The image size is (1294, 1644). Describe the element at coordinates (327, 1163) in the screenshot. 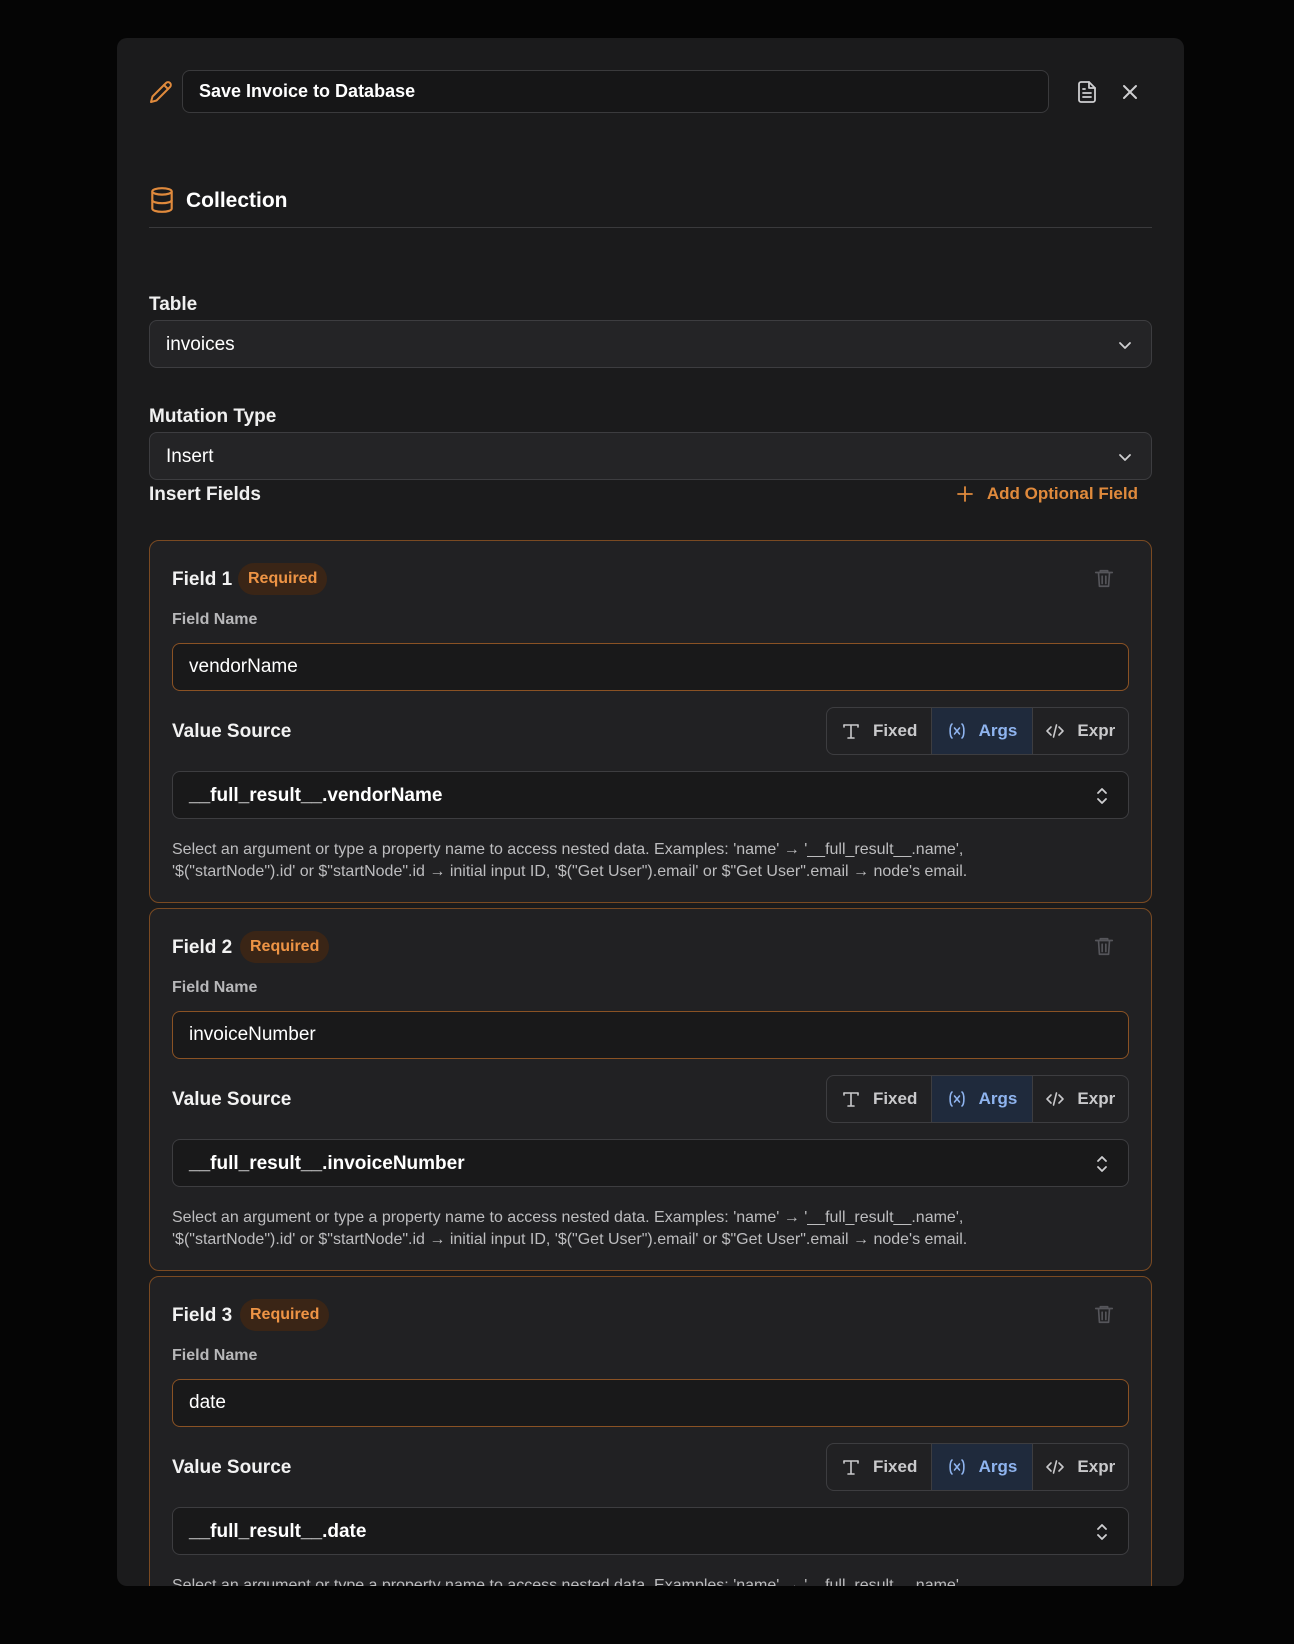

I see `argument-select-value: __full_result__.invoiceNumber` at that location.